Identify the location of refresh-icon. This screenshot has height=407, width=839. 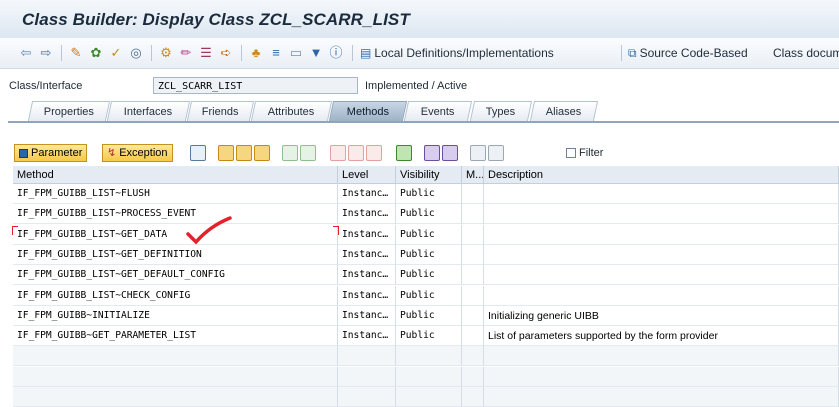
(496, 153).